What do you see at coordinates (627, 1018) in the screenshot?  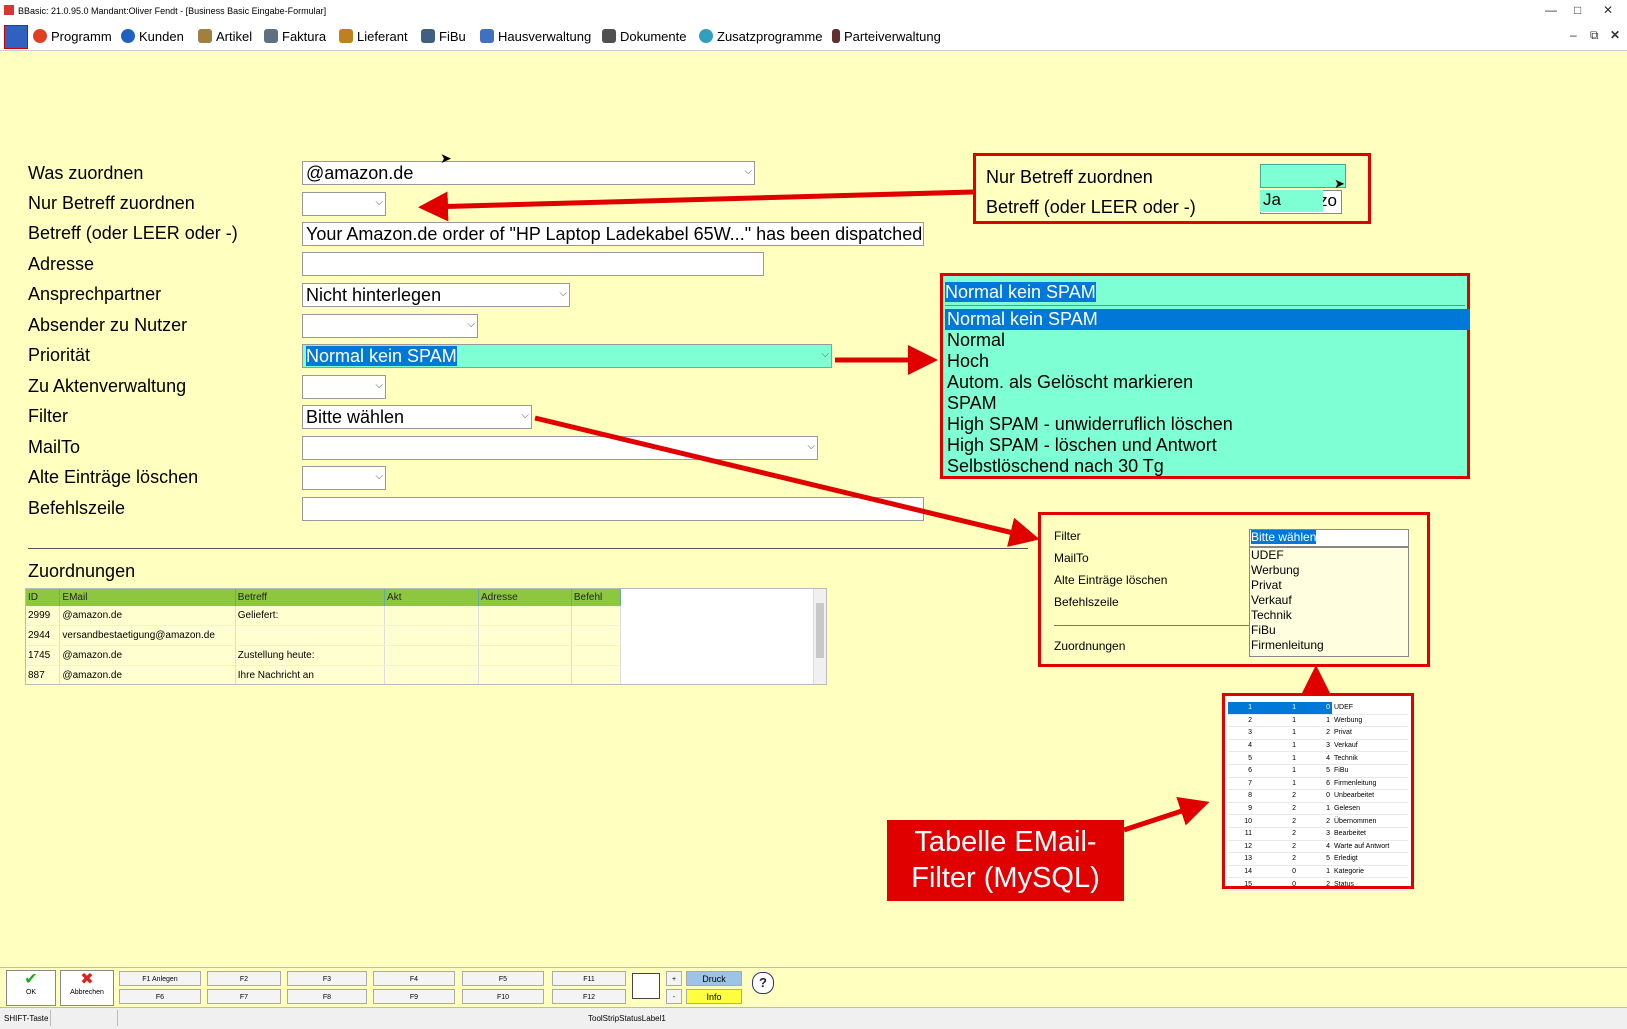 I see `status-label: ToolStripStatusLabel1` at bounding box center [627, 1018].